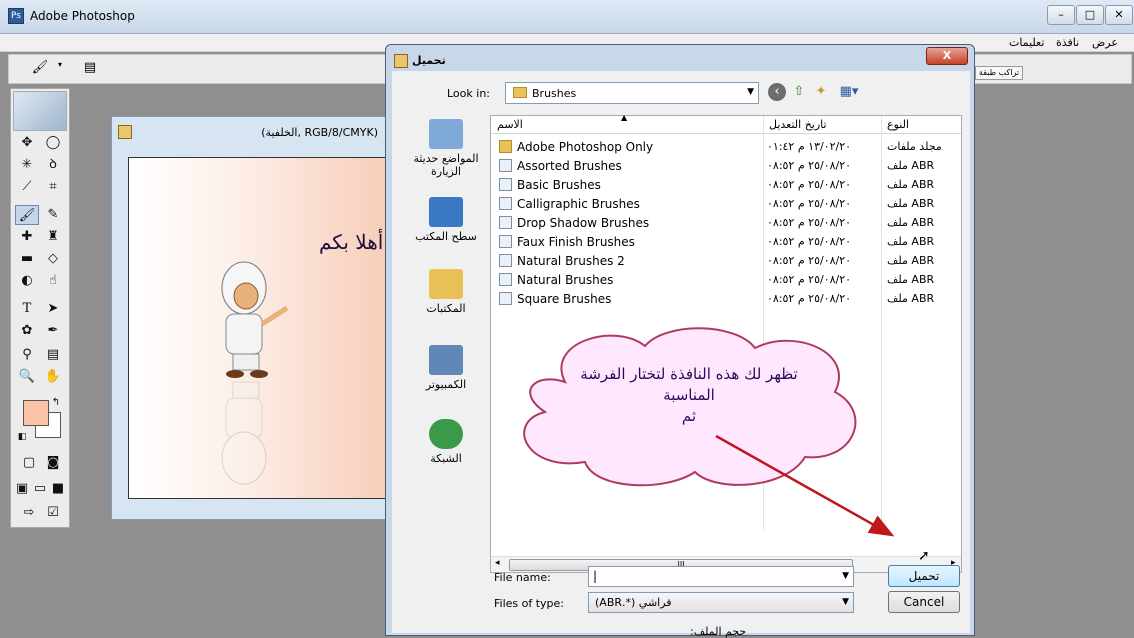 This screenshot has width=1134, height=638. Describe the element at coordinates (497, 563) in the screenshot. I see `scroll-left-icon: ◂` at that location.